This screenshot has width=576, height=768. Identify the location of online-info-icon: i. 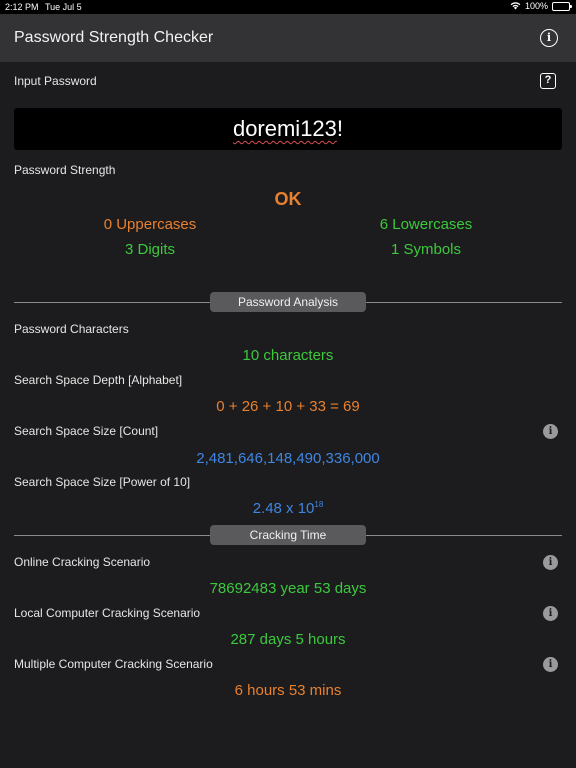
(550, 562).